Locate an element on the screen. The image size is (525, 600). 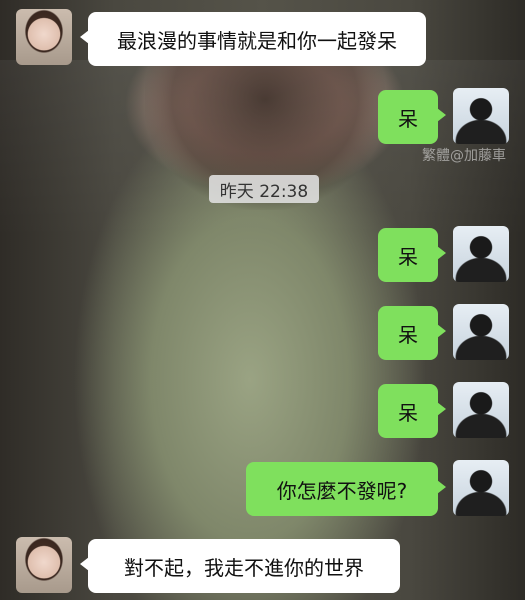
outgoing-message-bubble: 你怎麼不發呢? is located at coordinates (346, 489).